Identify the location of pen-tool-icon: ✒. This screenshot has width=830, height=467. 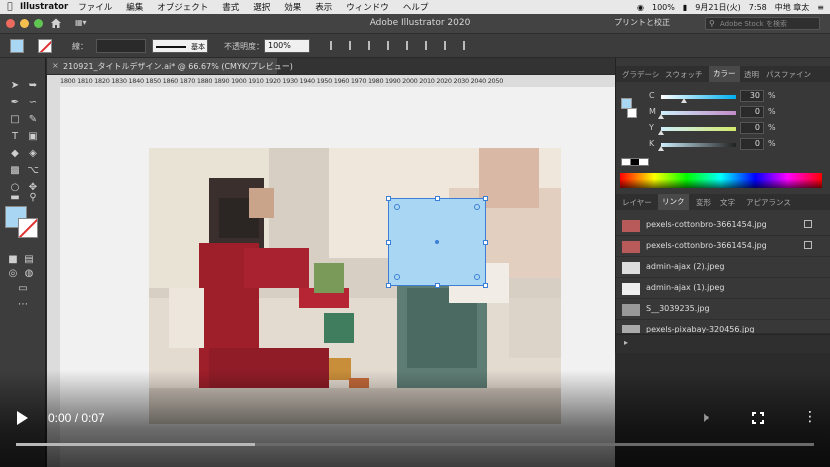
(15, 103).